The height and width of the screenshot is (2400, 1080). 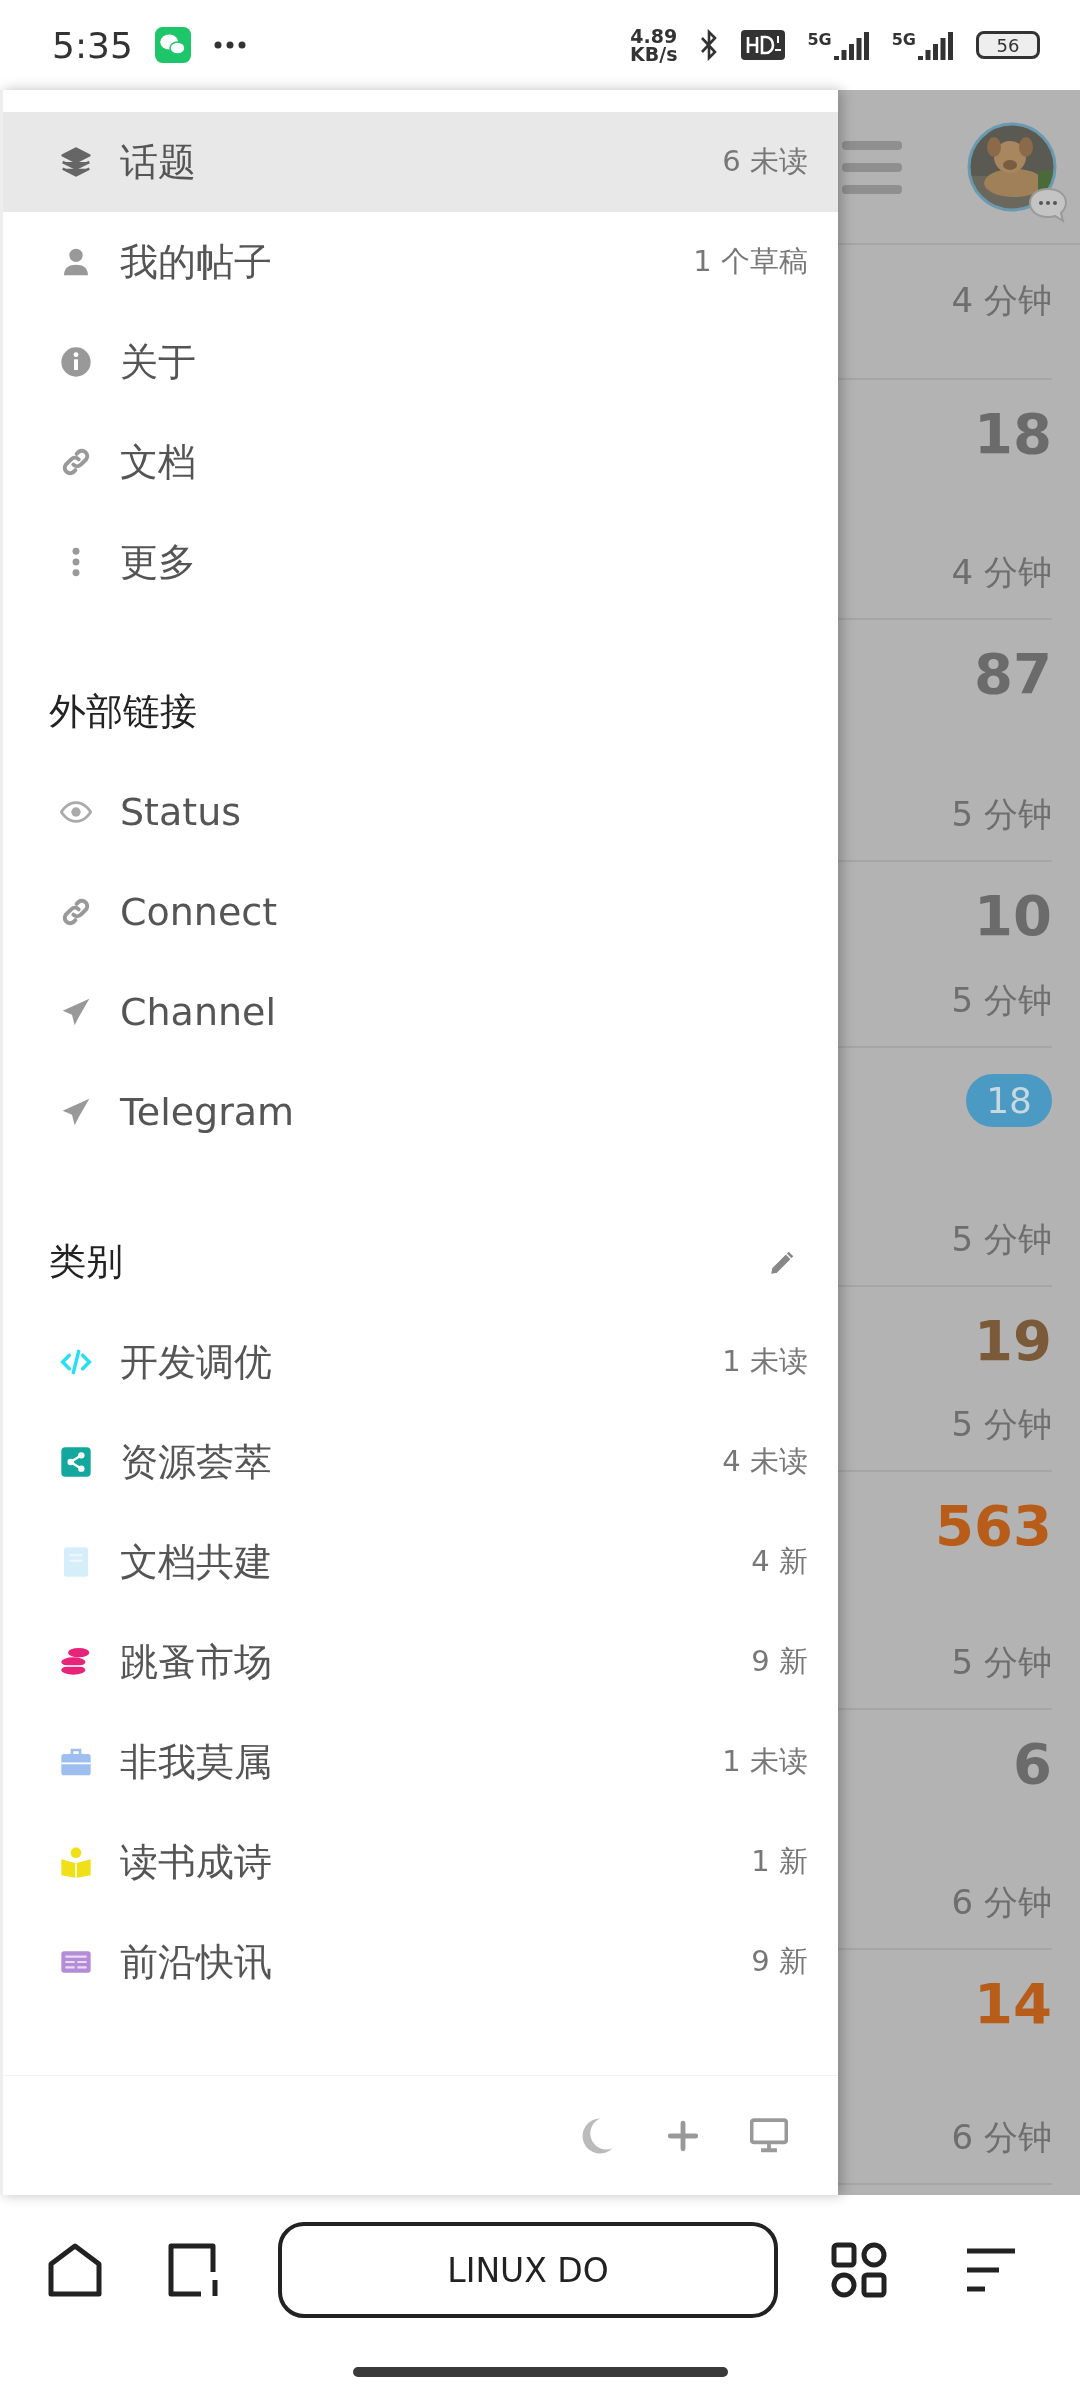 What do you see at coordinates (420, 1862) in the screenshot?
I see `category-item: 读书成诗 1 新` at bounding box center [420, 1862].